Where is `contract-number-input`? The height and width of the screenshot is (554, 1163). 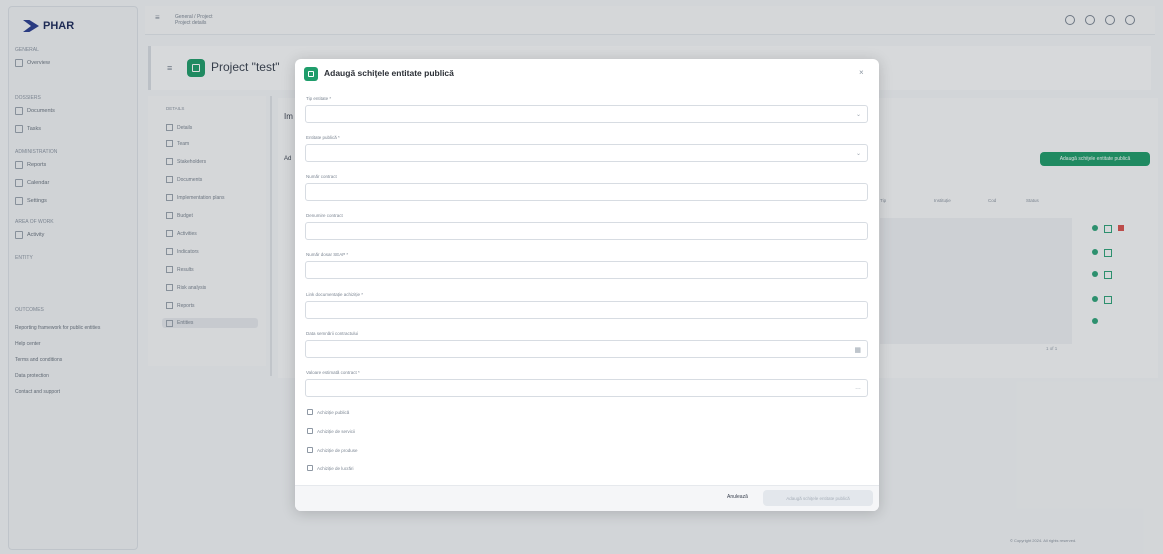
contract-number-input is located at coordinates (586, 192).